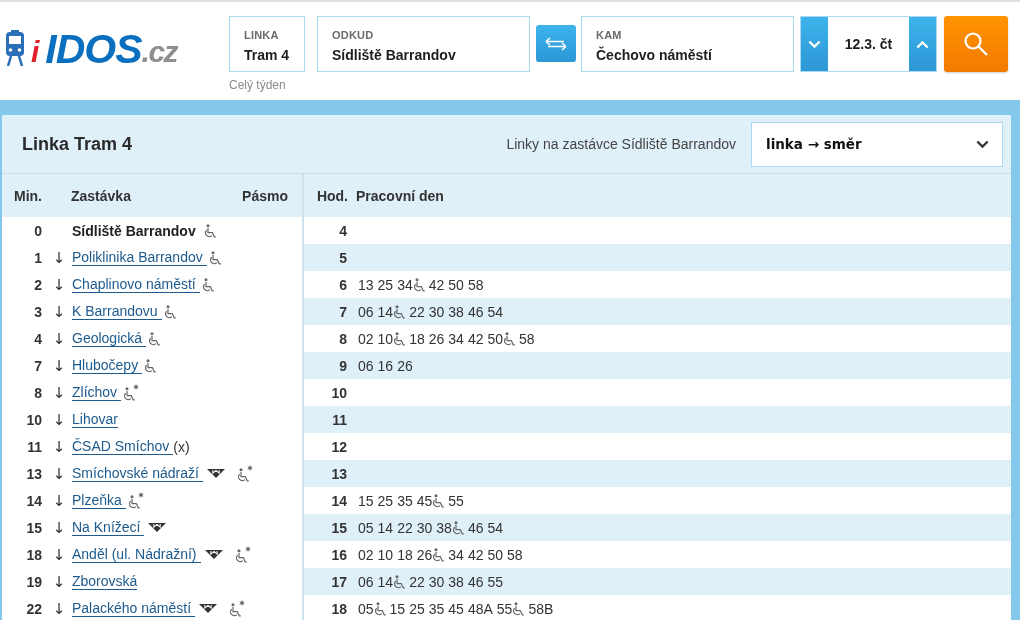 The width and height of the screenshot is (1020, 620). What do you see at coordinates (33, 608) in the screenshot?
I see `minute-cell-text: 22` at bounding box center [33, 608].